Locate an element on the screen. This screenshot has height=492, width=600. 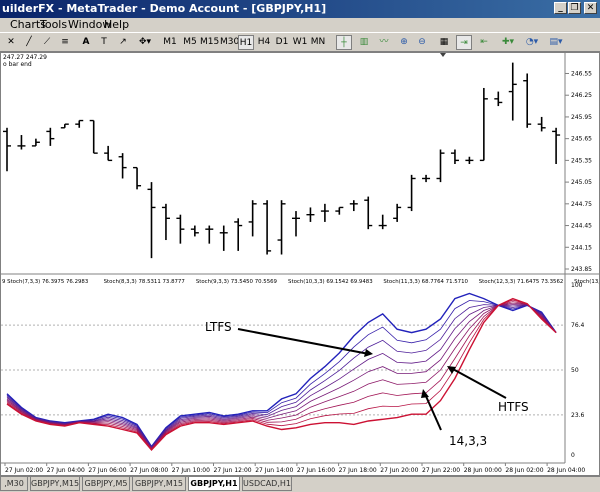
close-button: ✕ is located at coordinates (590, 8).